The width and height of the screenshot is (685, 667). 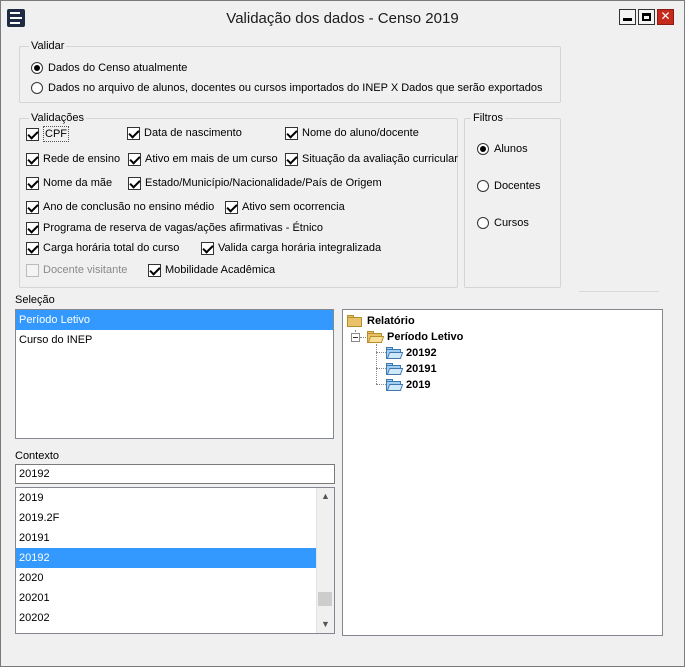 What do you see at coordinates (325, 624) in the screenshot?
I see `scroll-down-icon: ▼` at bounding box center [325, 624].